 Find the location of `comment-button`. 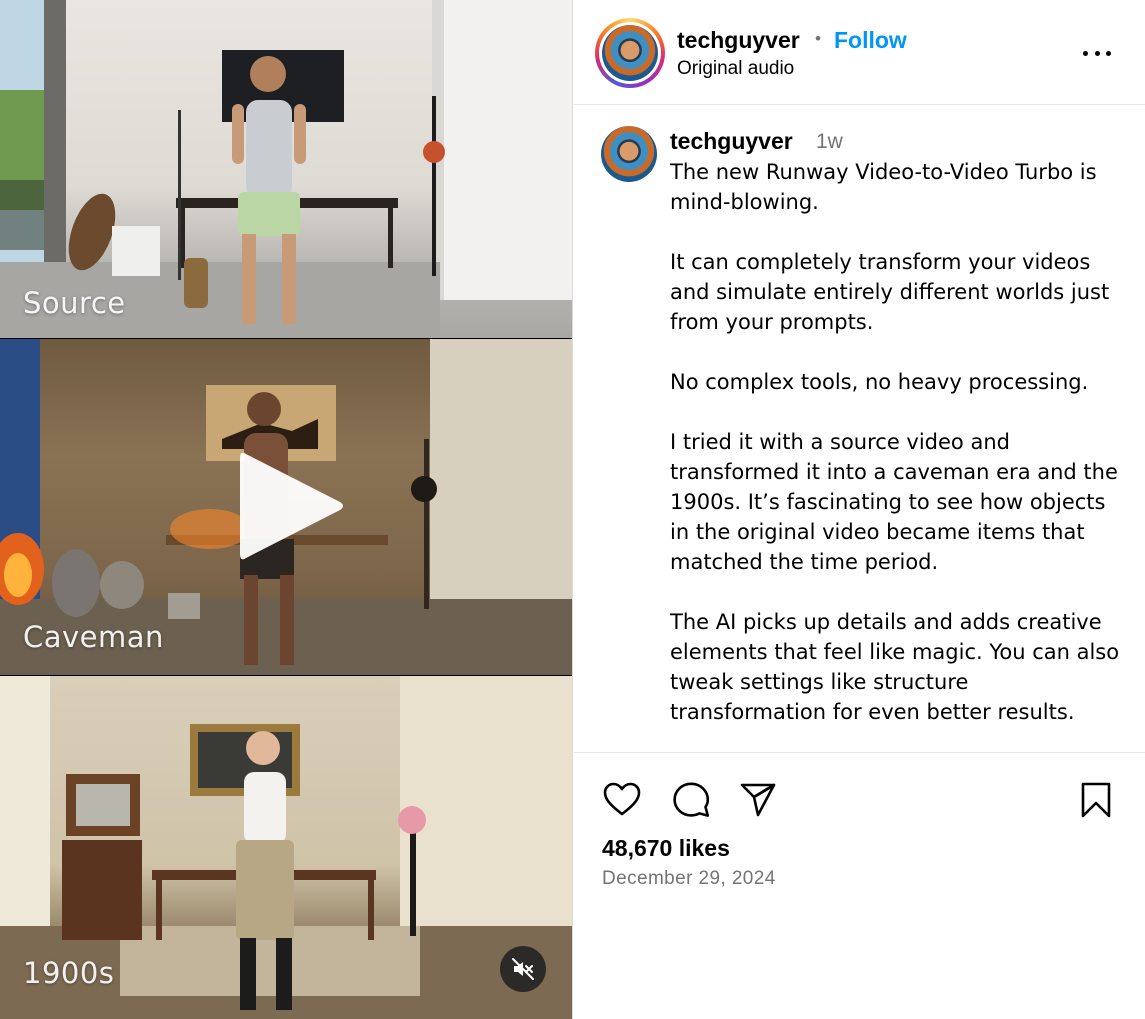

comment-button is located at coordinates (691, 800).